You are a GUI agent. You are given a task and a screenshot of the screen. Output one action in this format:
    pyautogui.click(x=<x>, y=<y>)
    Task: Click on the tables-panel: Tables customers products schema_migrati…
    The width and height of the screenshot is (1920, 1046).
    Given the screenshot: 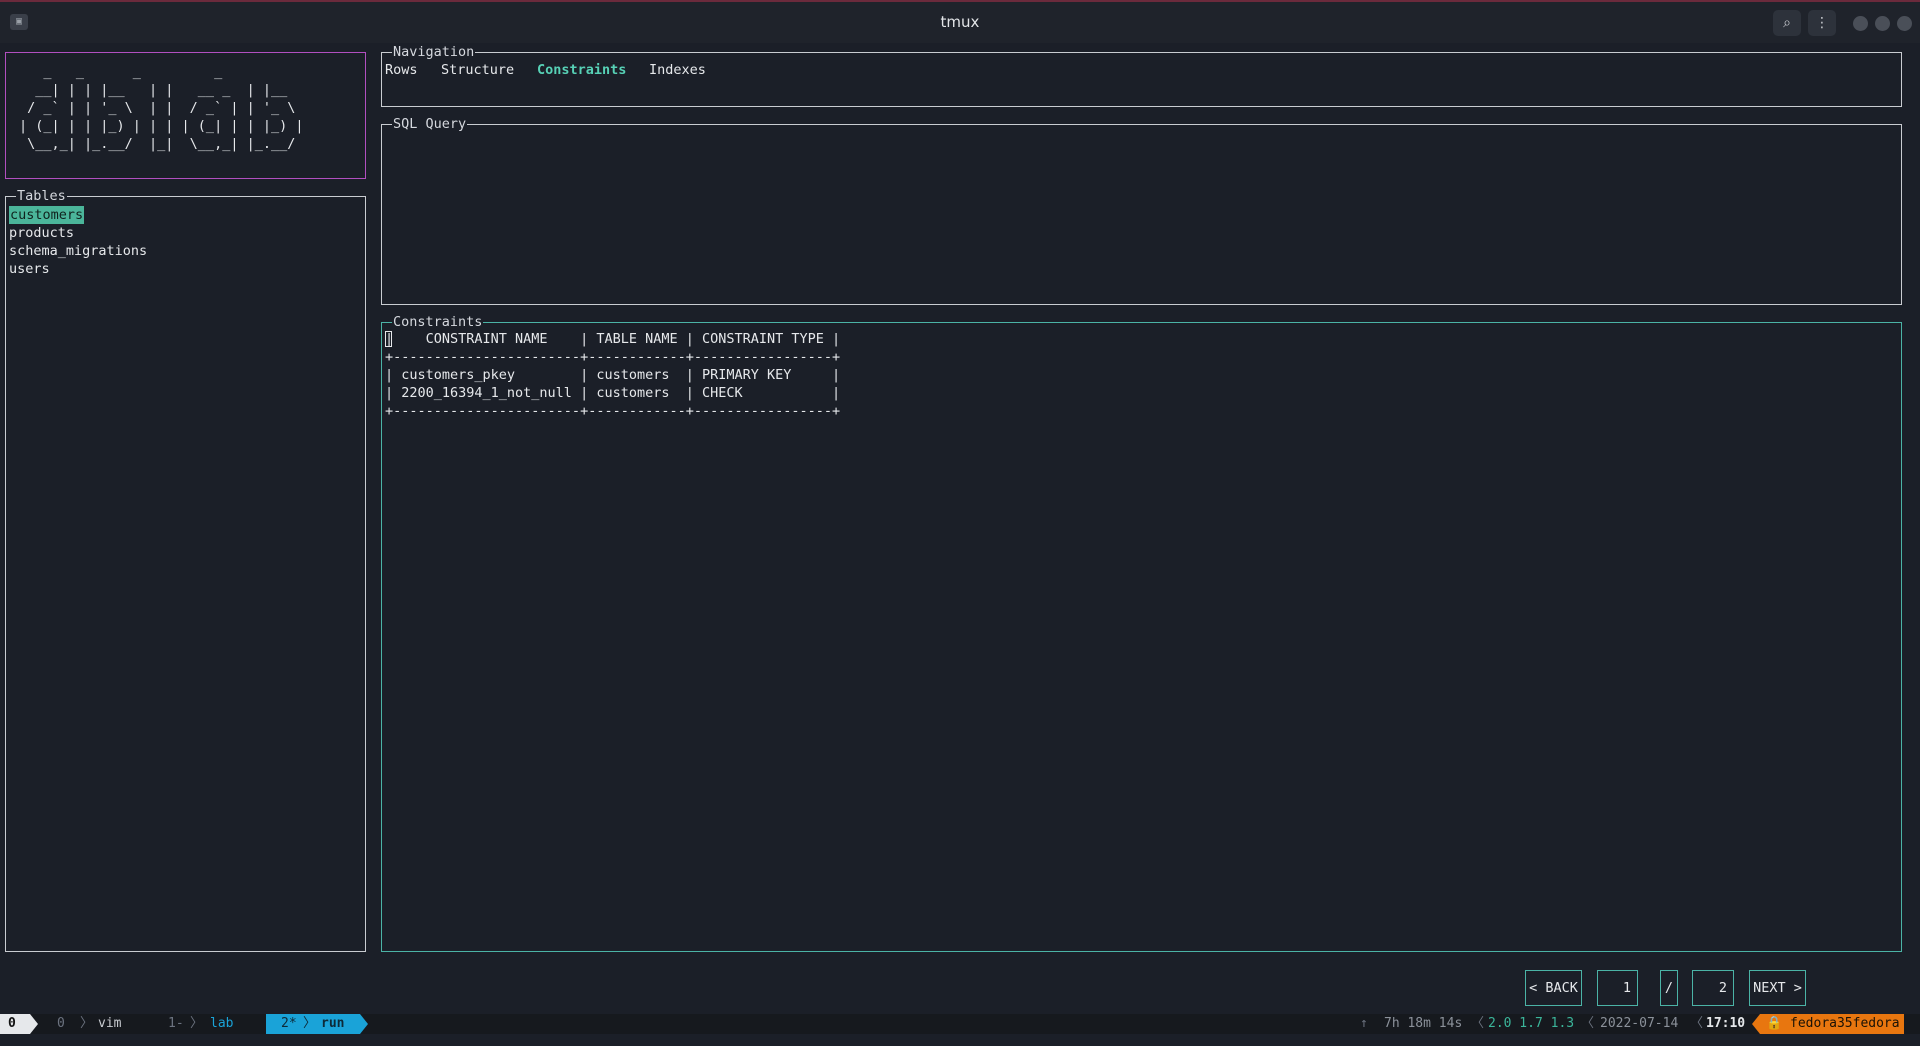 What is the action you would take?
    pyautogui.click(x=185, y=569)
    